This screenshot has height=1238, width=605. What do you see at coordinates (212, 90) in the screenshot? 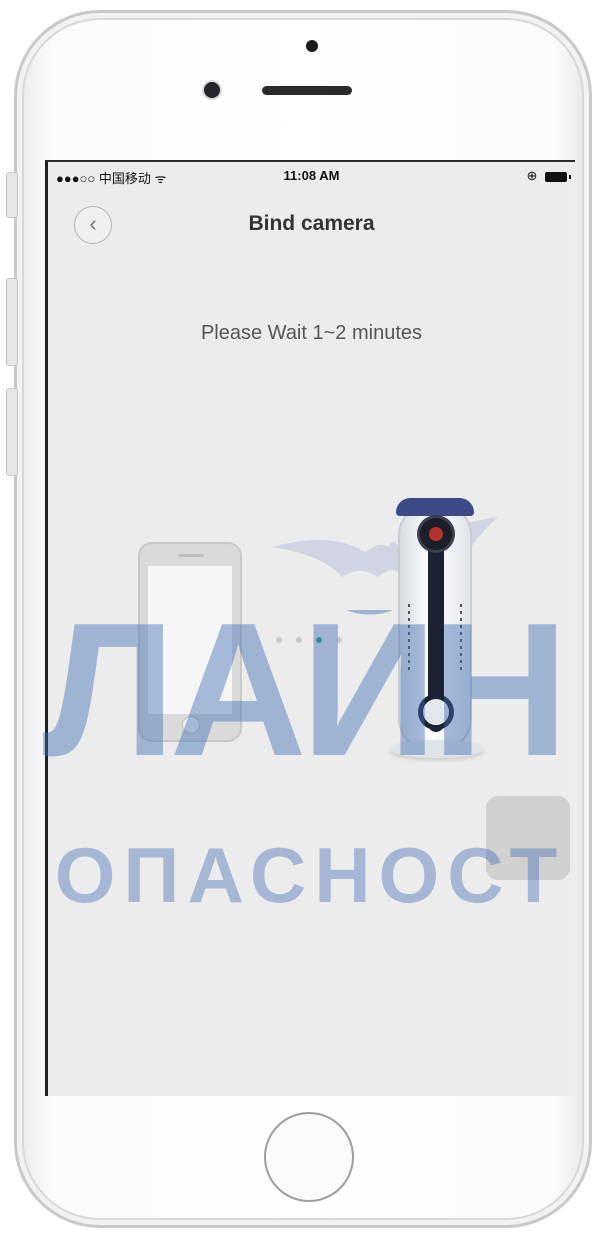
I see `front-camera-icon` at bounding box center [212, 90].